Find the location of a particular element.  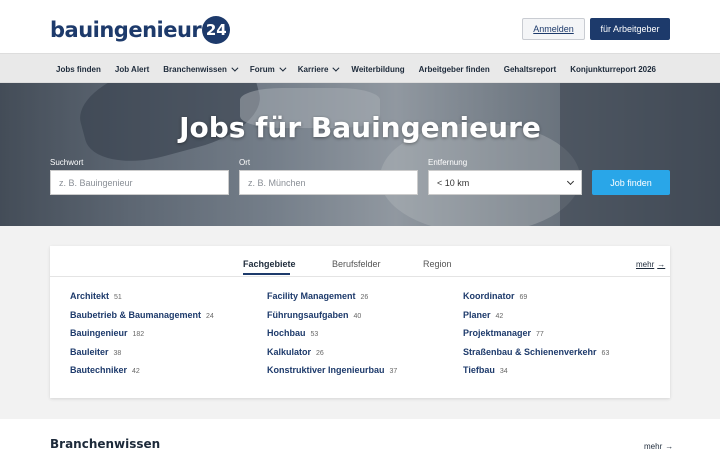

more-link: mehr → is located at coordinates (650, 264).